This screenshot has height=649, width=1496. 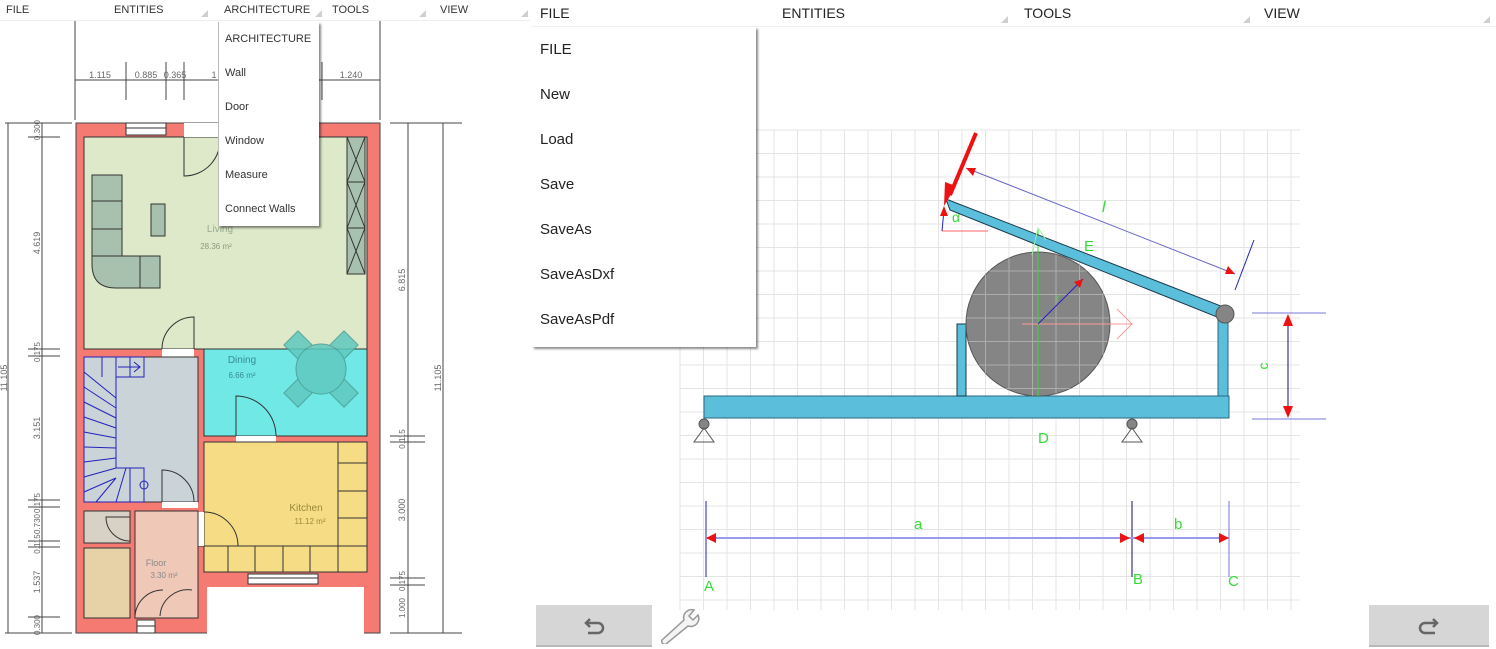 What do you see at coordinates (269, 39) in the screenshot?
I see `architecture-menu-header: ARCHITECTURE` at bounding box center [269, 39].